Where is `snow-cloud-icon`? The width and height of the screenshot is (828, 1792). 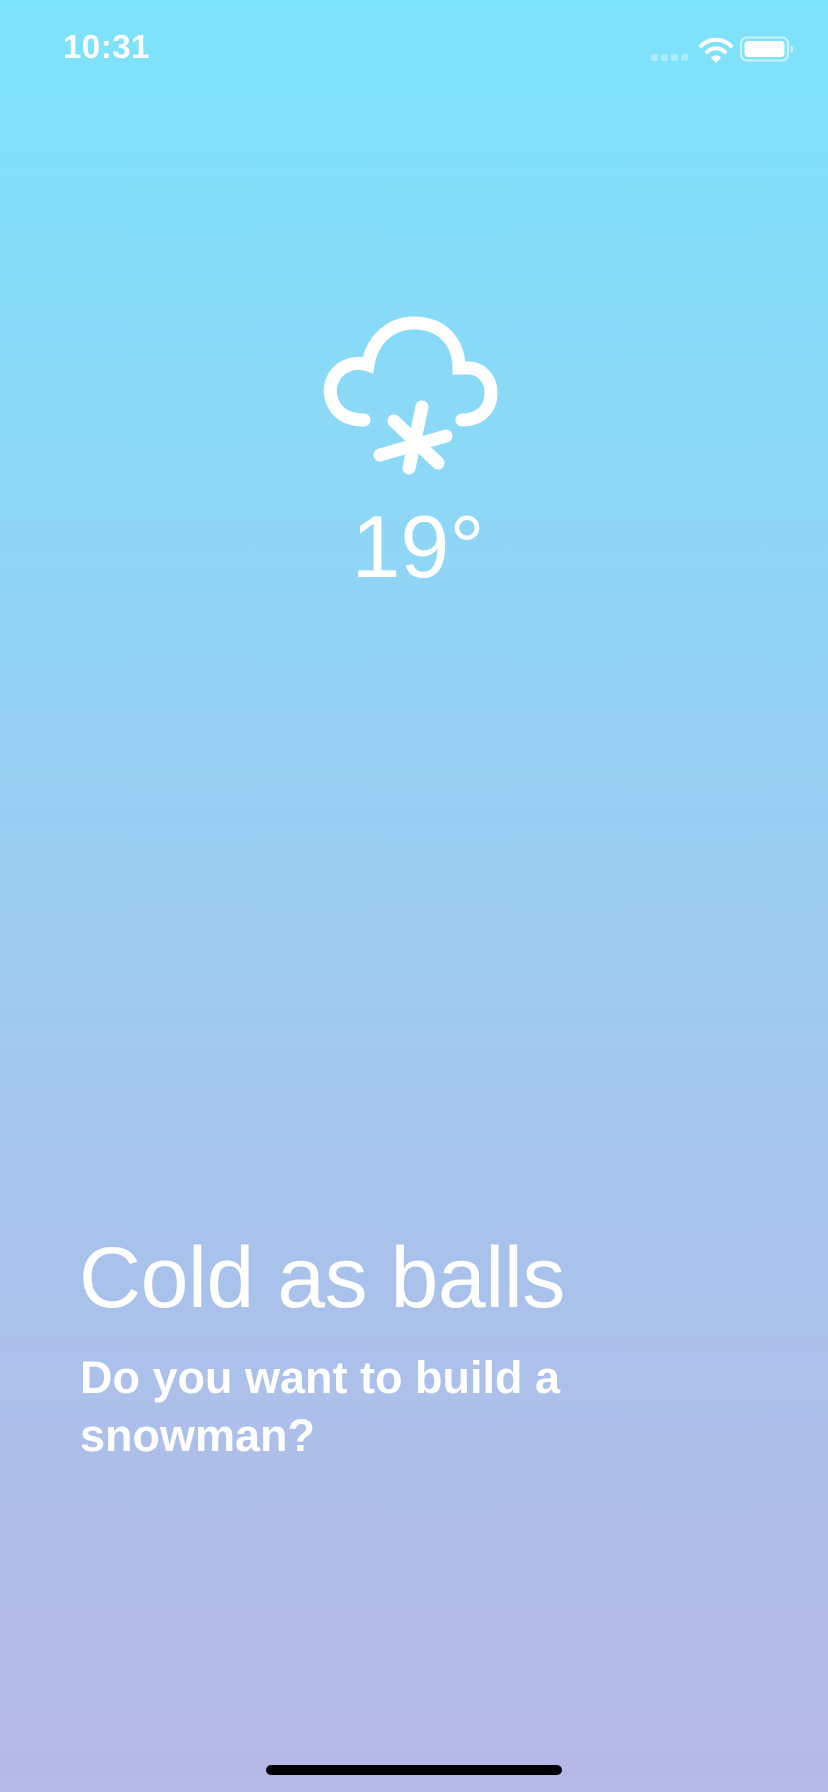
snow-cloud-icon is located at coordinates (410, 395).